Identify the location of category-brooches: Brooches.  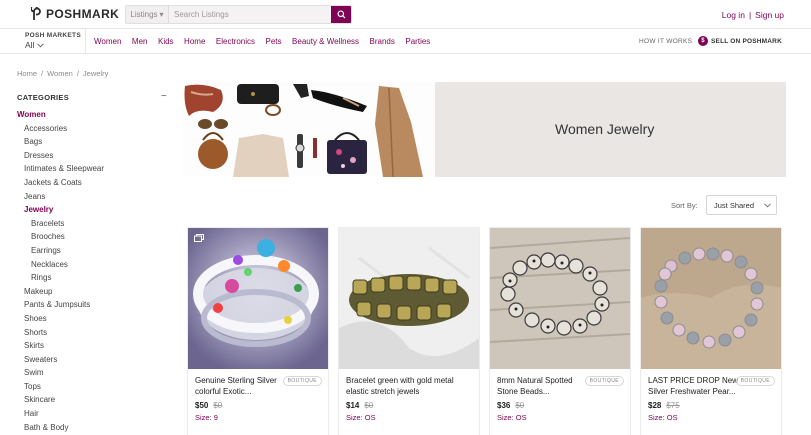
(92, 237).